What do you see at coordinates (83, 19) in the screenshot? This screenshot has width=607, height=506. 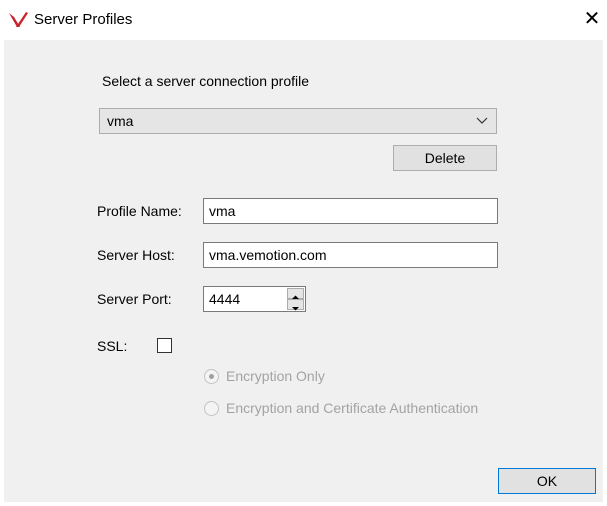 I see `window-title: Server Profiles` at bounding box center [83, 19].